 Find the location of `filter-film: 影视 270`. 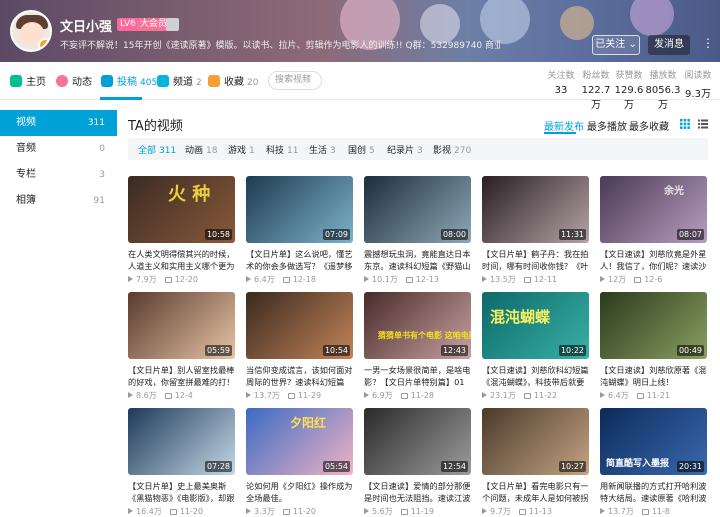

filter-film: 影视 270 is located at coordinates (452, 149).